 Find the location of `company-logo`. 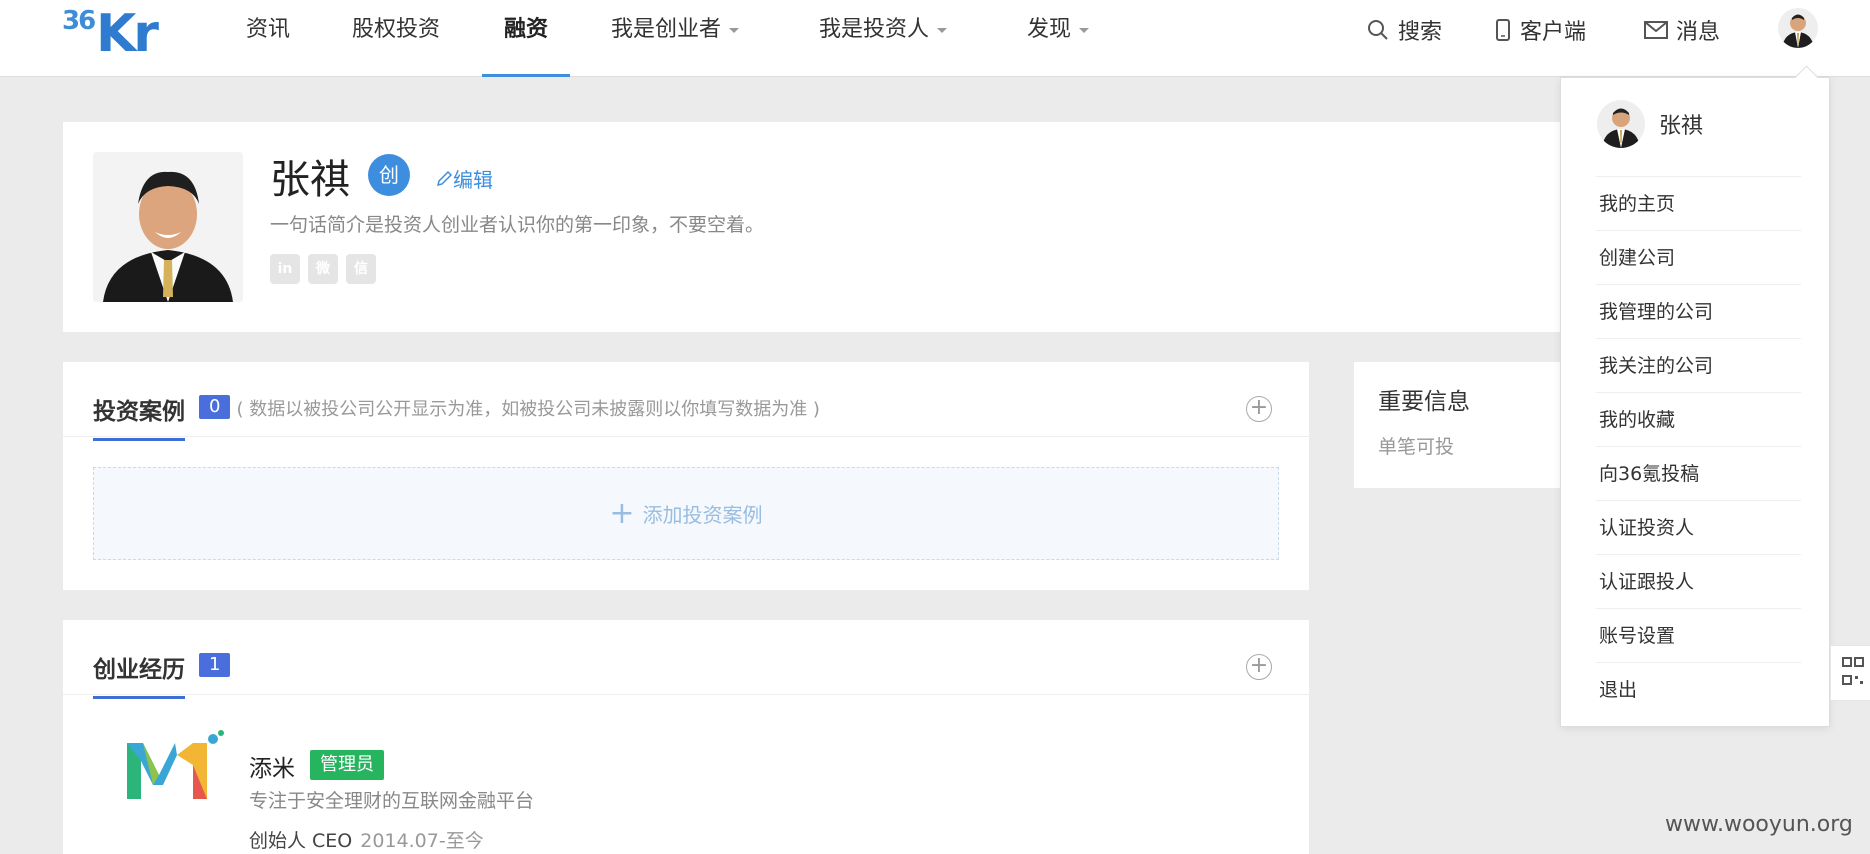

company-logo is located at coordinates (175, 765).